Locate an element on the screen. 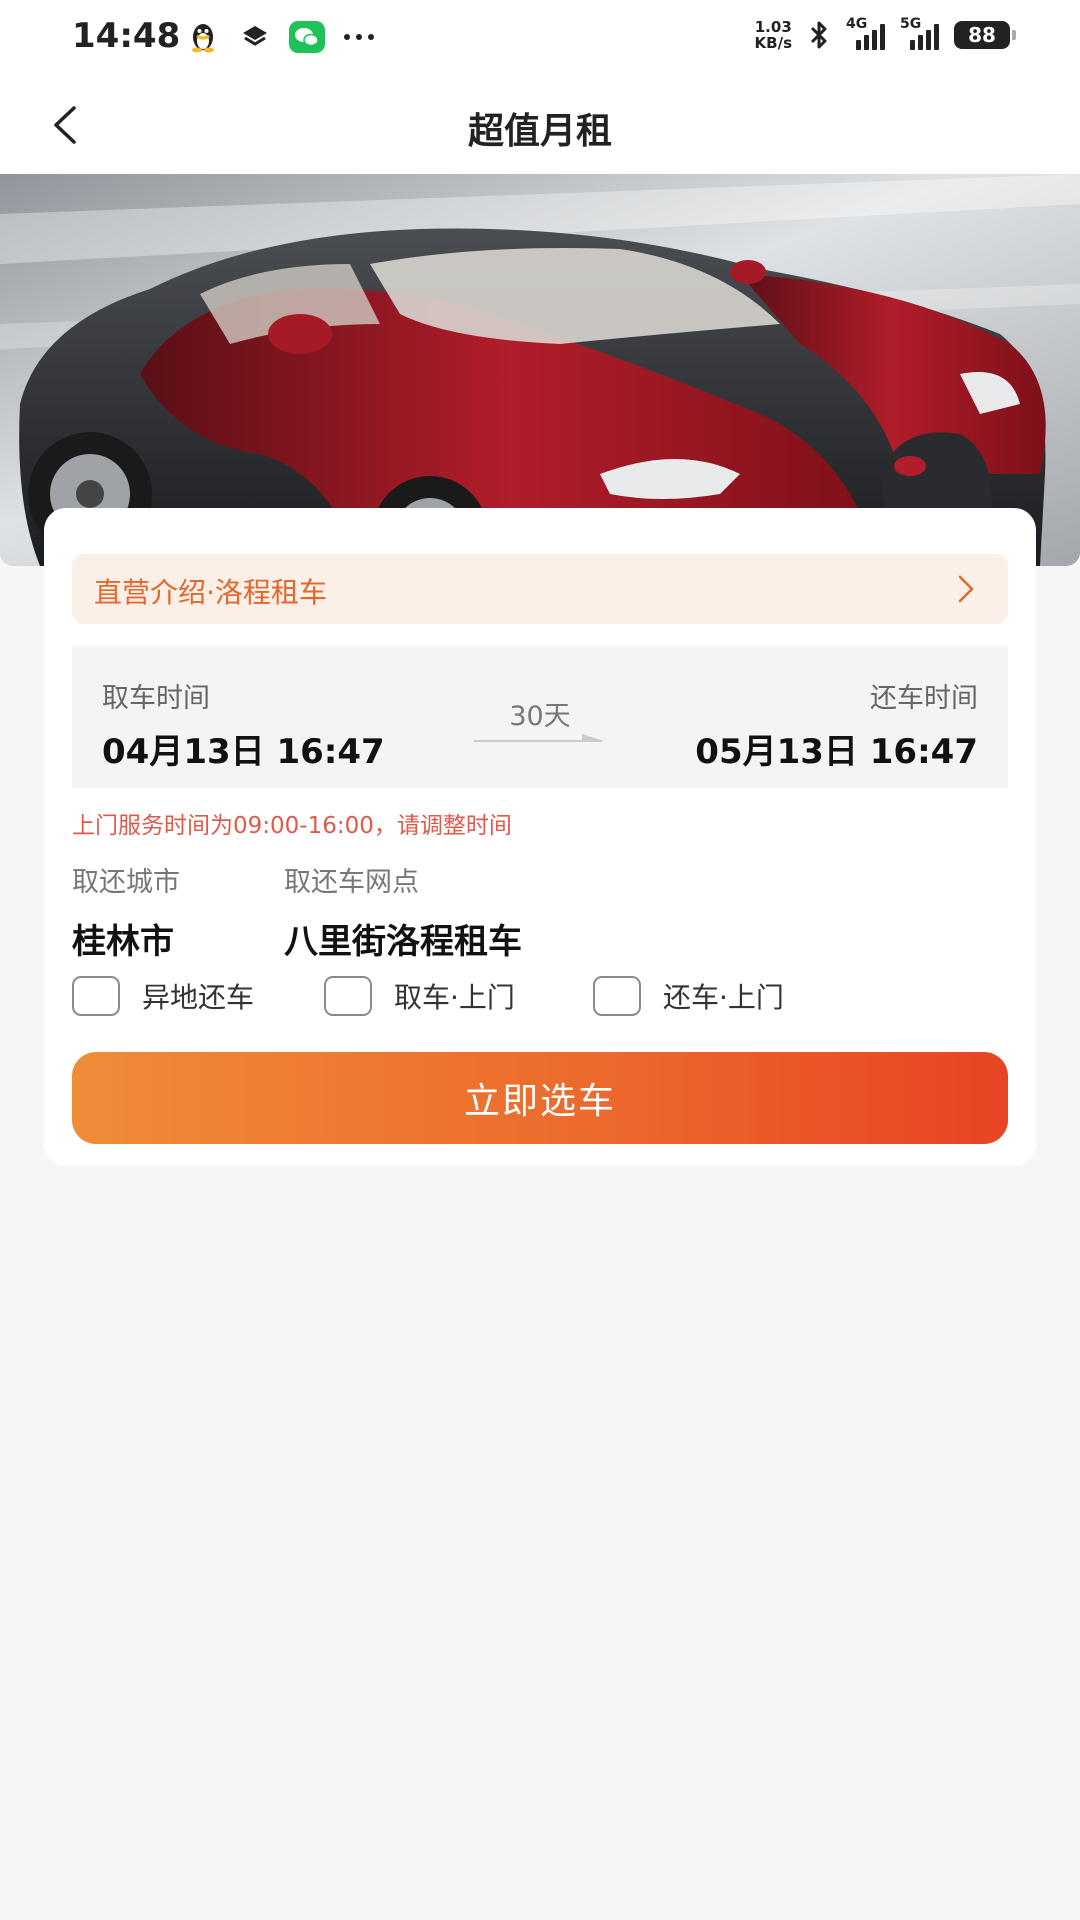 The image size is (1080, 1920). store-value: 八里街洛程租车 is located at coordinates (403, 938).